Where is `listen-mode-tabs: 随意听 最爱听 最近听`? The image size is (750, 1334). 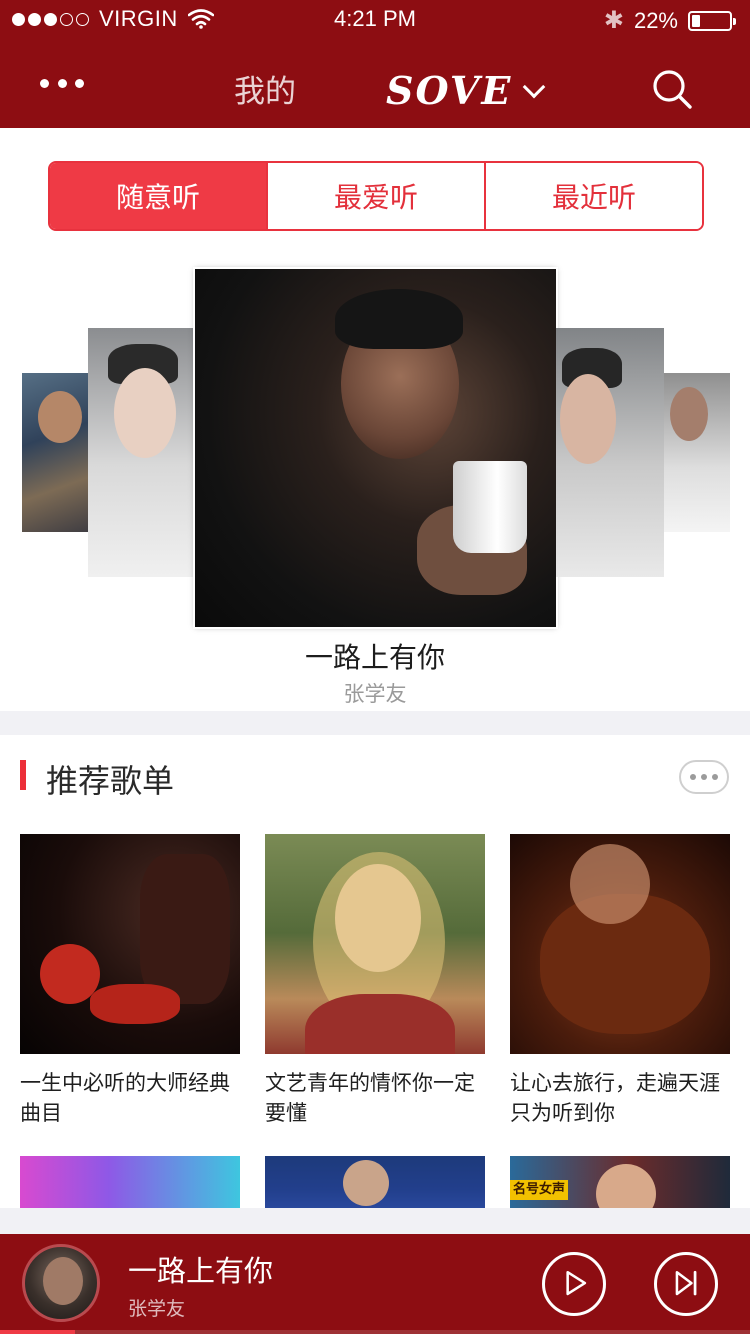
listen-mode-tabs: 随意听 最爱听 最近听 is located at coordinates (376, 196).